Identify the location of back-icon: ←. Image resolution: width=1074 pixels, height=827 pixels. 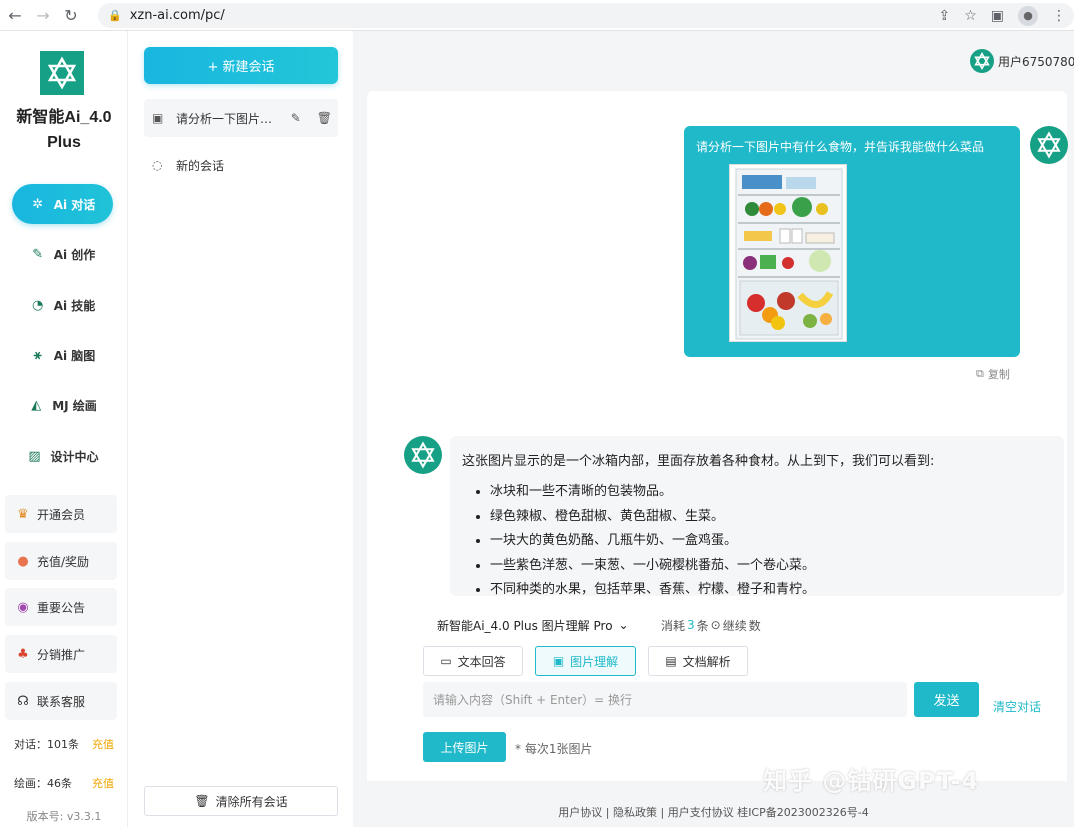
(15, 15).